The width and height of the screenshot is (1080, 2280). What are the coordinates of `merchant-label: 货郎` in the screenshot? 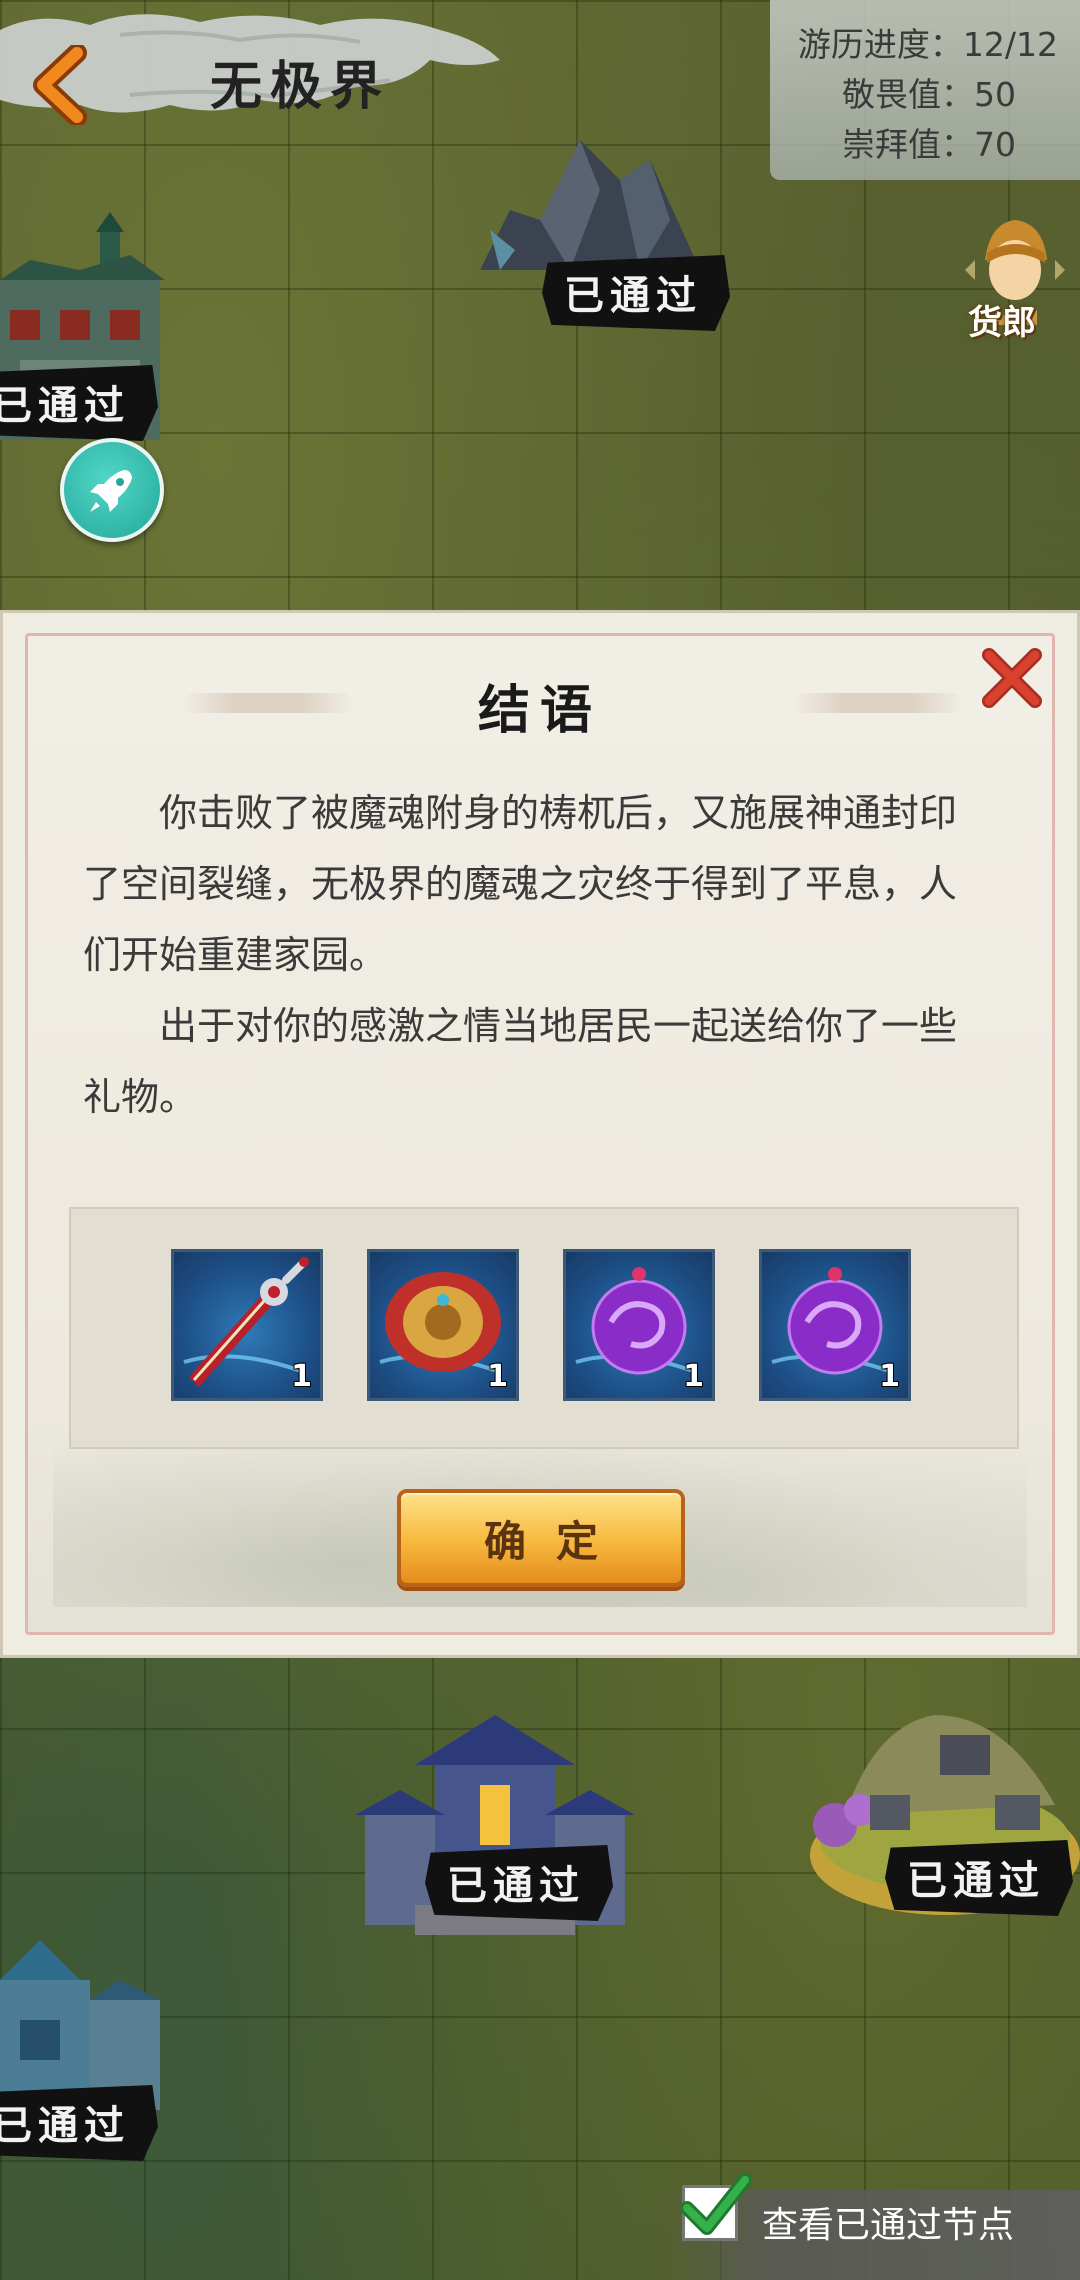 It's located at (1002, 323).